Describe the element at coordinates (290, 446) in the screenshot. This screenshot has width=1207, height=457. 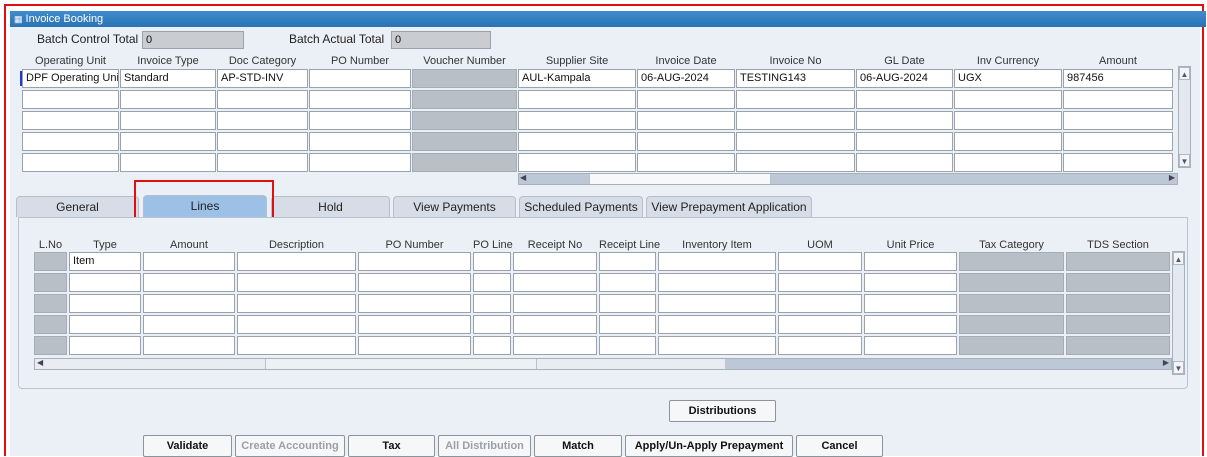
I see `create-accounting-button: Create Accounting` at that location.